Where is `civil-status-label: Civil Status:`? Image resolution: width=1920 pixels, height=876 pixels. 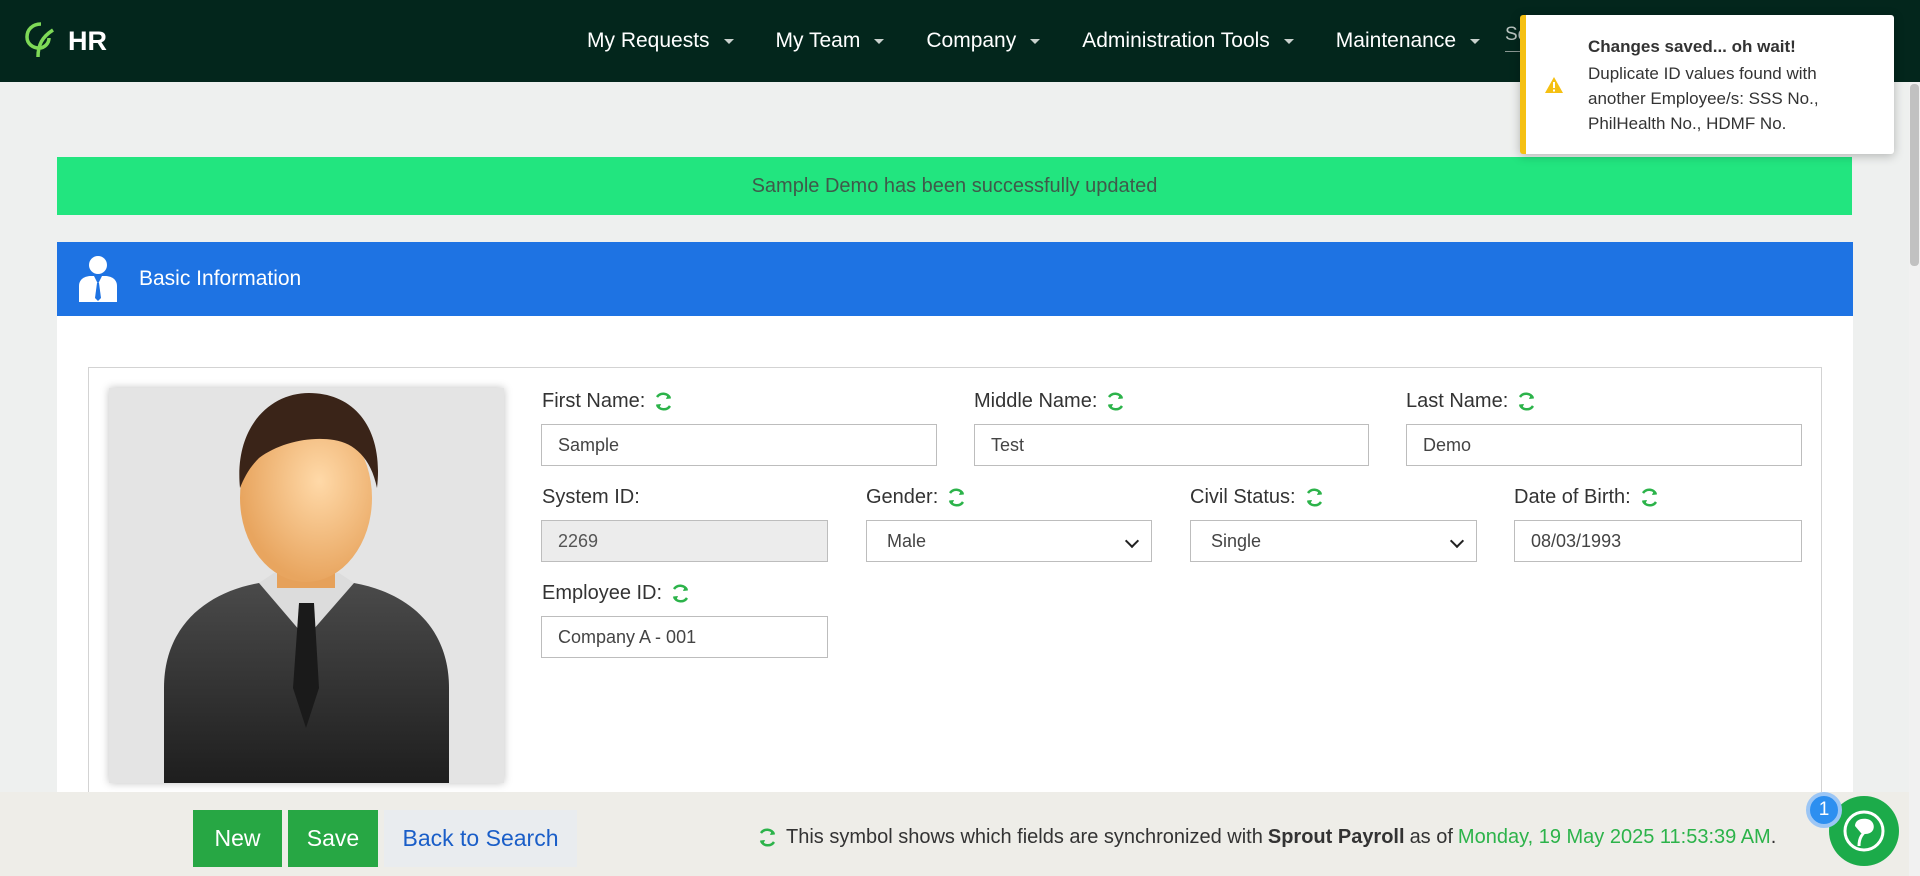
civil-status-label: Civil Status: is located at coordinates (1257, 497).